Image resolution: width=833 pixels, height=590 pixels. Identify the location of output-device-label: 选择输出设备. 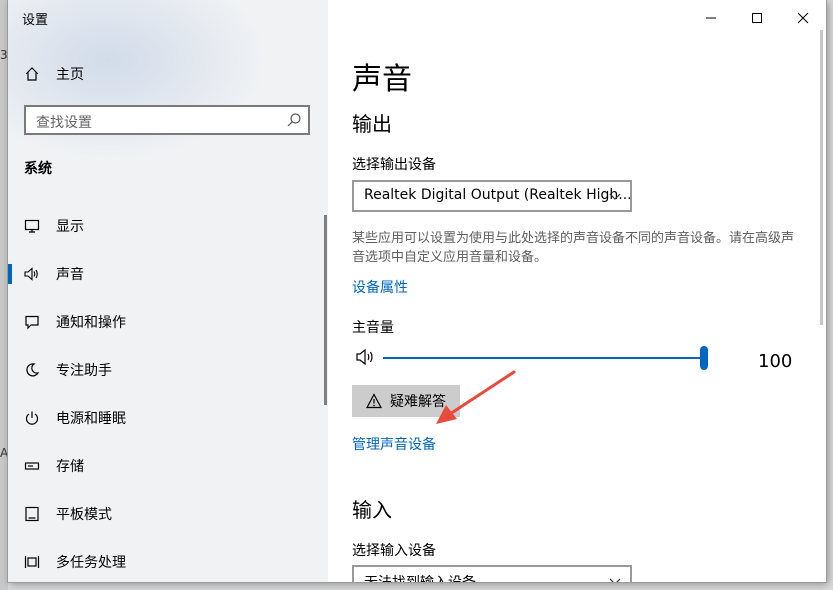
(394, 165).